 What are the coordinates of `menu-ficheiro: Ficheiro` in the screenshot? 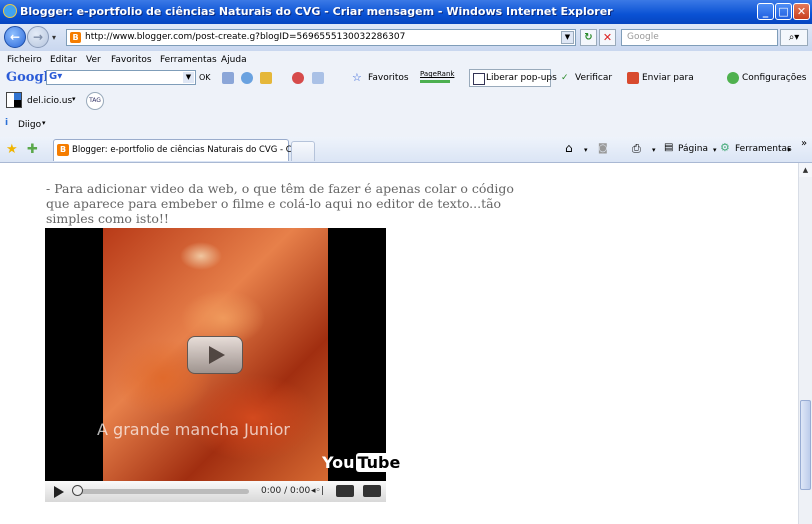 It's located at (24, 60).